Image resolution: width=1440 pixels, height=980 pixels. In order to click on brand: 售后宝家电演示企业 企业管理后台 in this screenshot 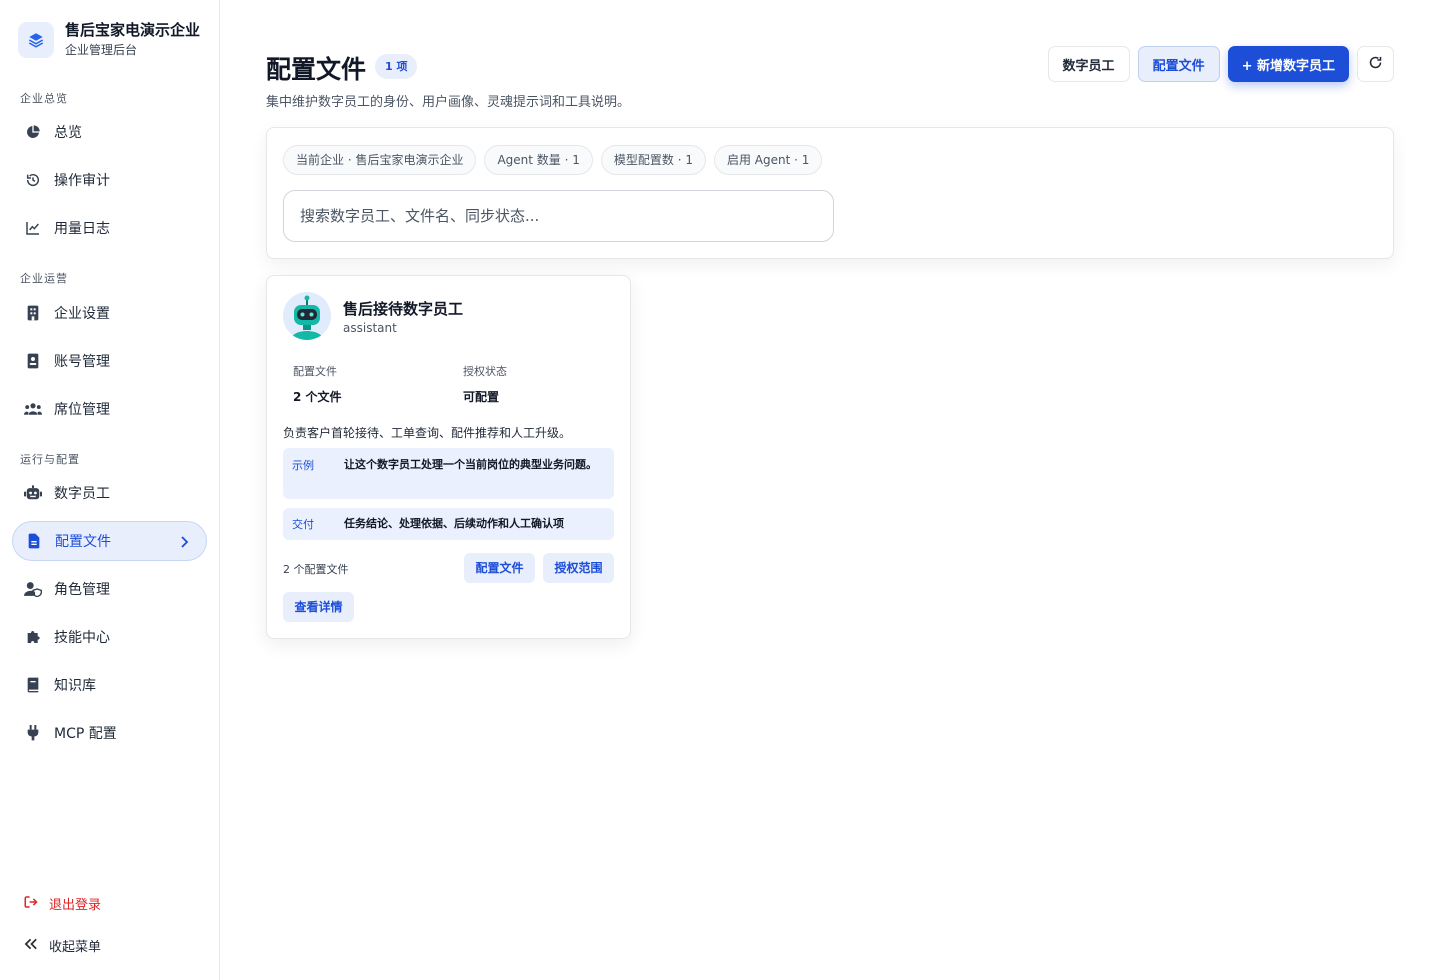, I will do `click(109, 39)`.